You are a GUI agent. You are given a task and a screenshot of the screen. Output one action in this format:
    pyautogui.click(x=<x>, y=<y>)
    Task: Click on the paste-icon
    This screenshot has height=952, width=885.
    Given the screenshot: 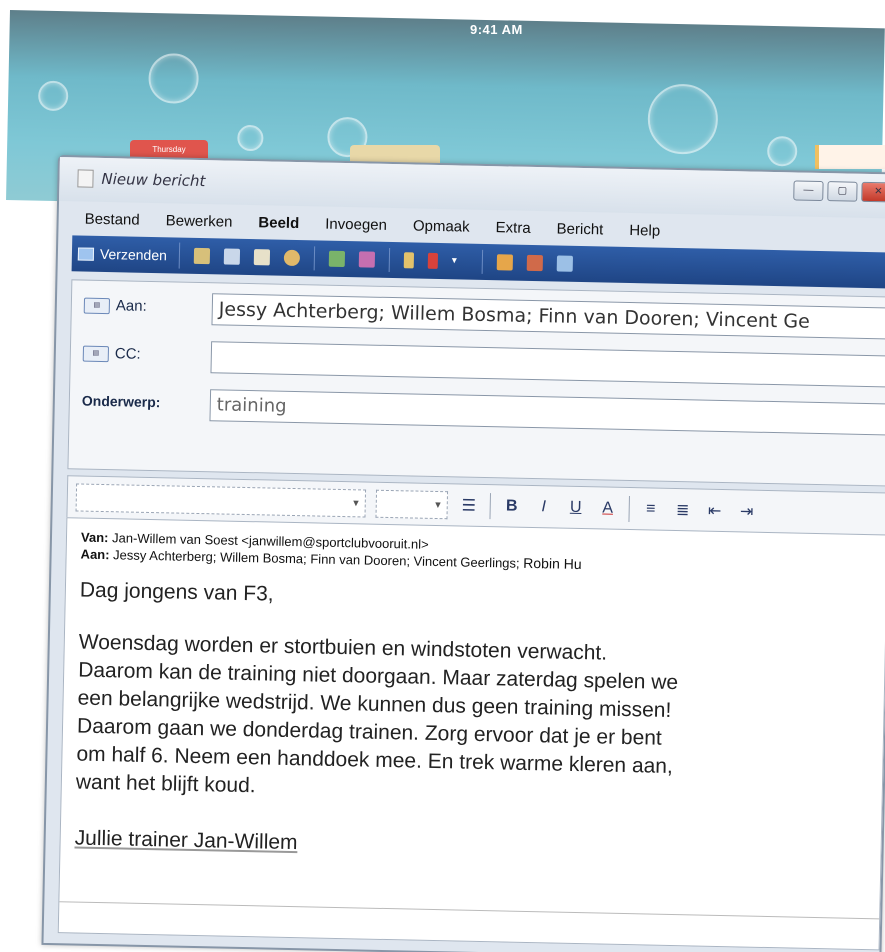 What is the action you would take?
    pyautogui.click(x=262, y=257)
    